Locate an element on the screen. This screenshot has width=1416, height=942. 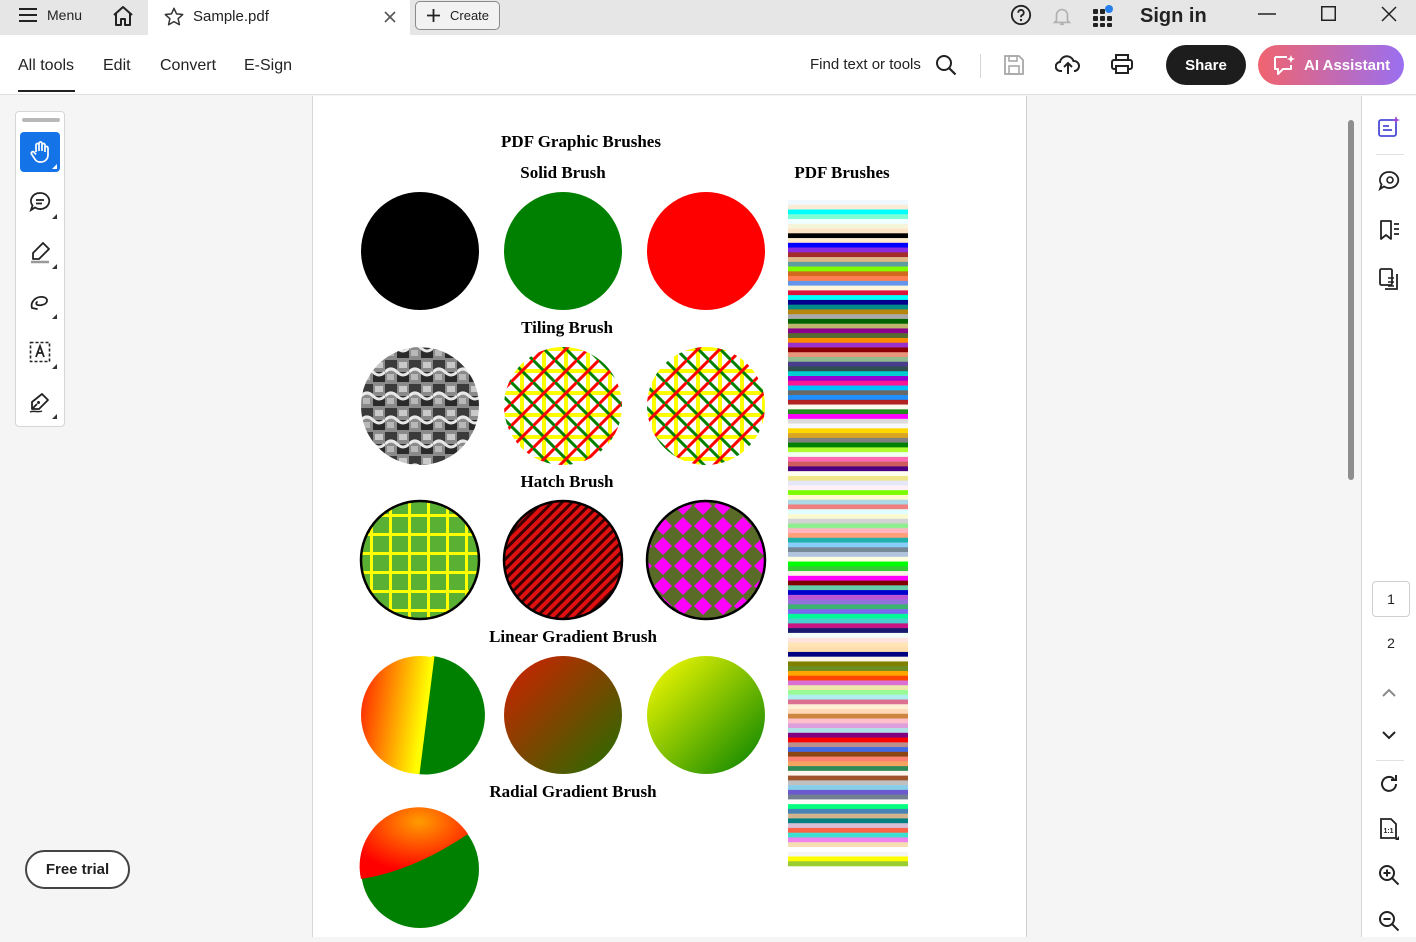
draw-tool is located at coordinates (40, 302).